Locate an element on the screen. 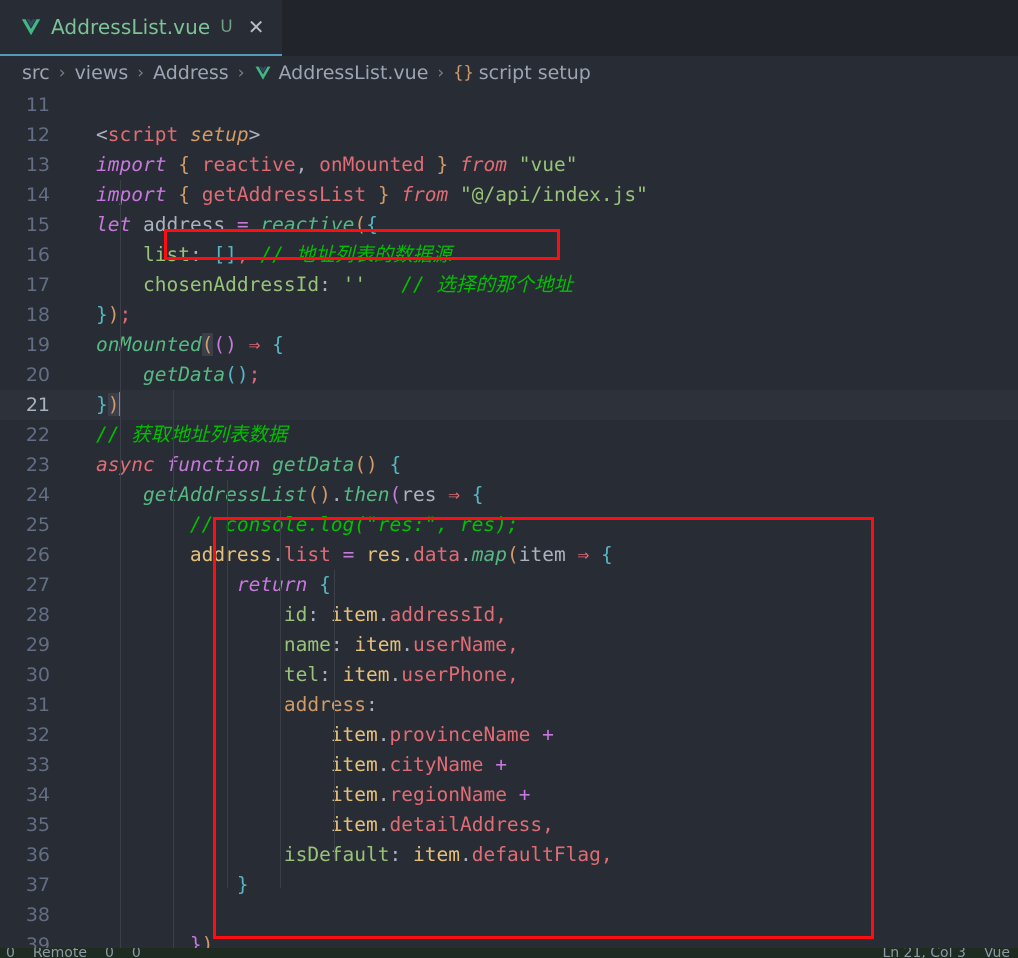 The height and width of the screenshot is (958, 1018). status-bar-right: Ln 21, Col 3 Vue is located at coordinates (950, 953).